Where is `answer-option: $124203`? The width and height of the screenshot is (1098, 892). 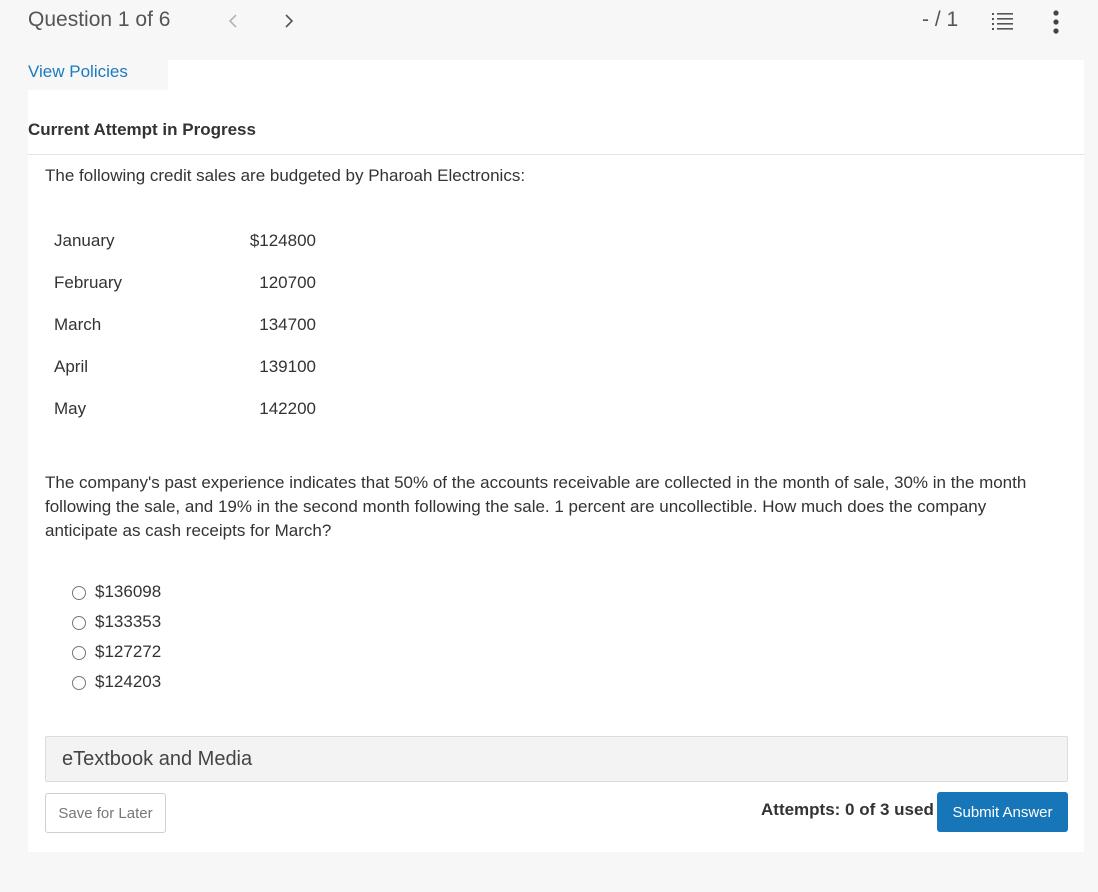
answer-option: $124203 is located at coordinates (116, 682).